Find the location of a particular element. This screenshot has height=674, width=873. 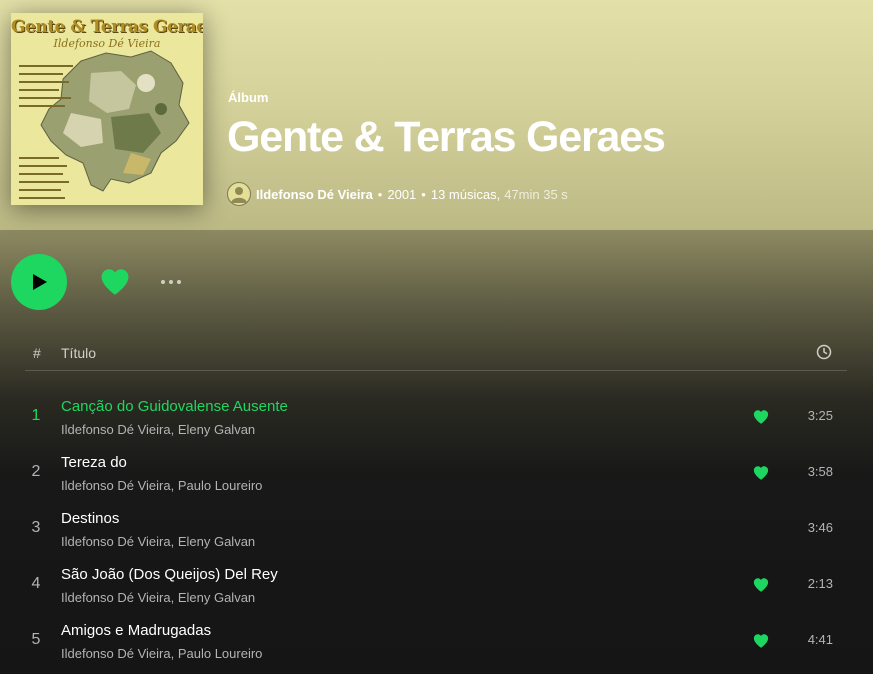

track-number: 5 is located at coordinates (36, 639).